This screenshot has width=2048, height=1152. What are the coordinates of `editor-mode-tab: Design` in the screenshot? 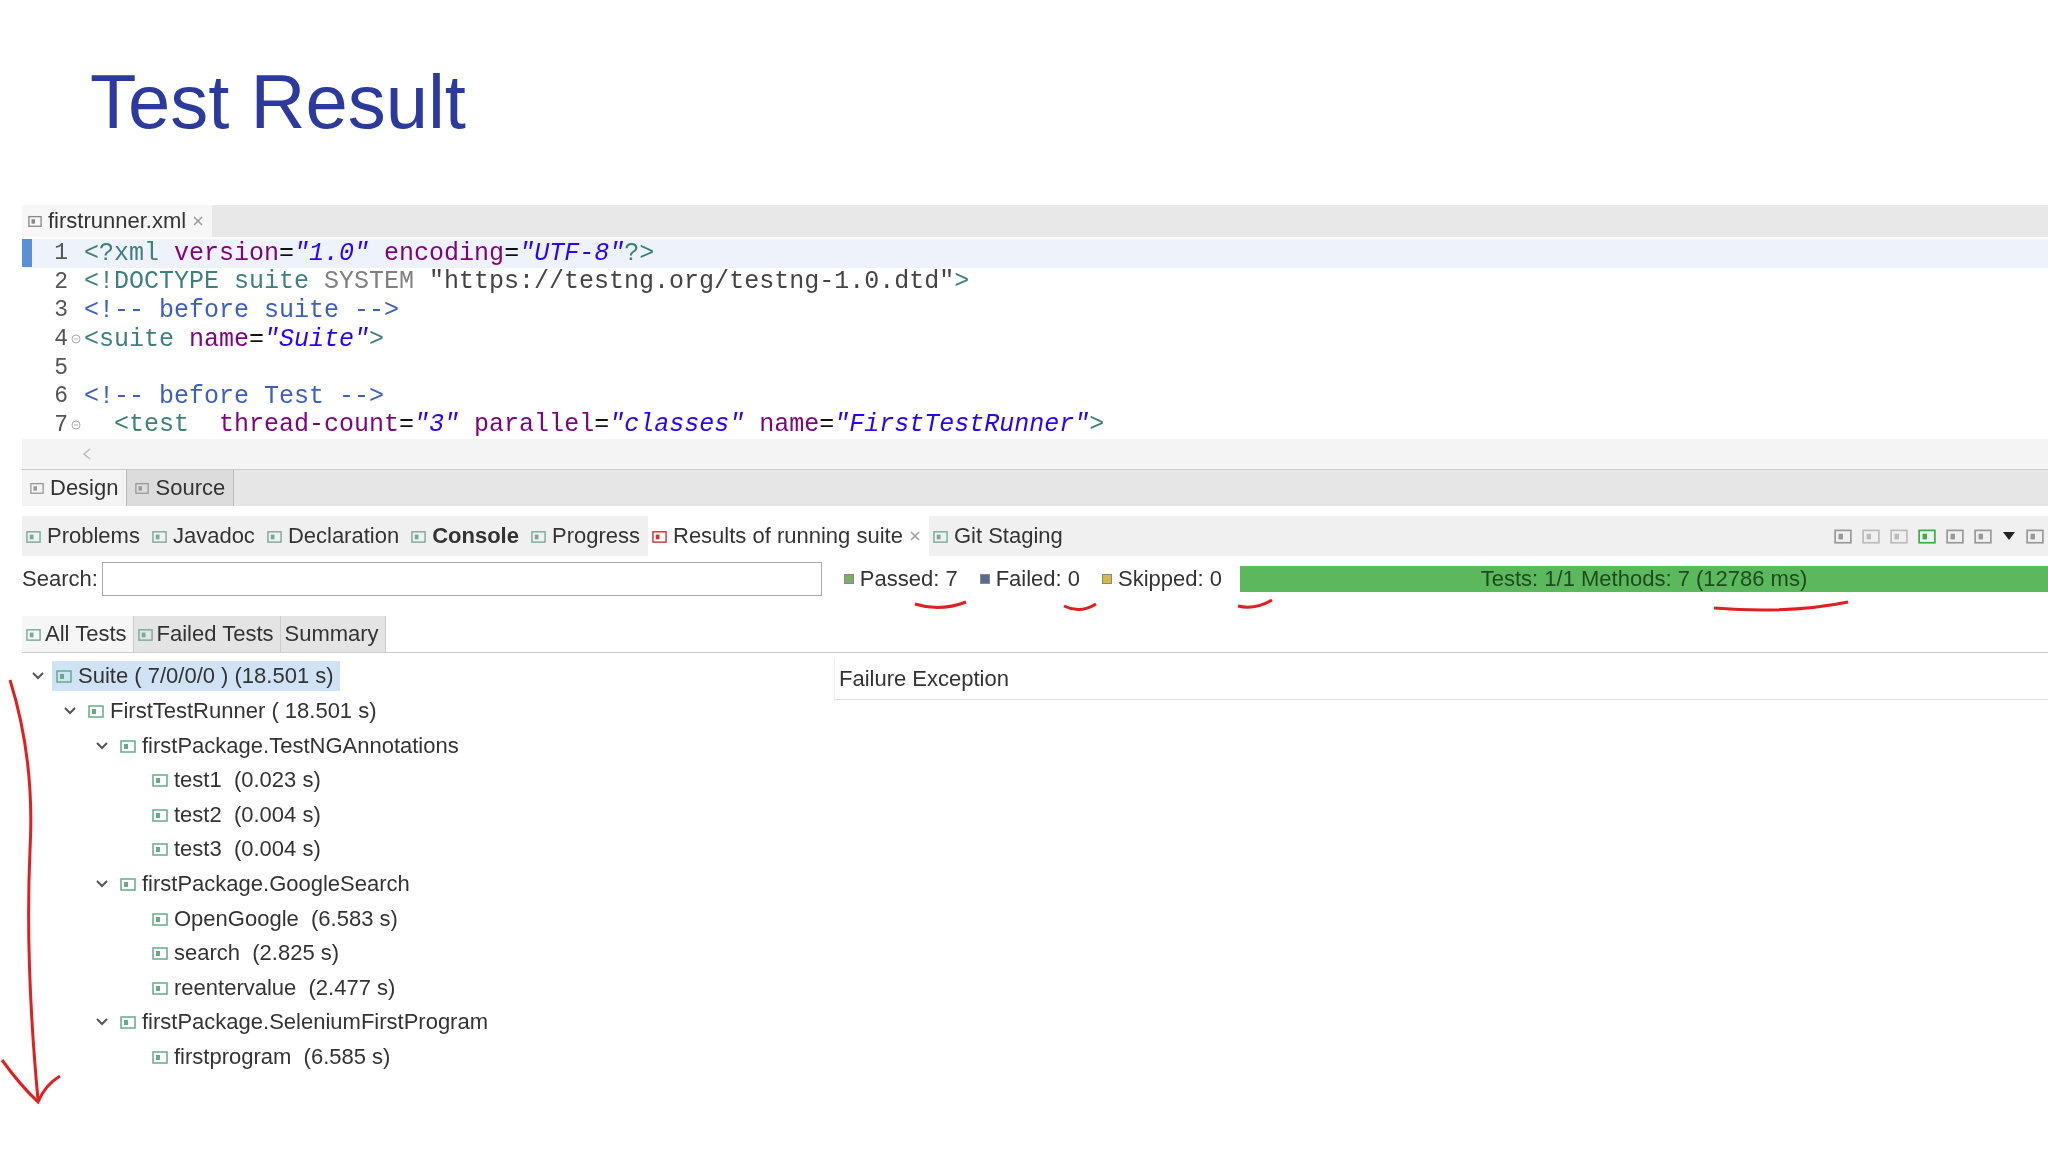 It's located at (75, 488).